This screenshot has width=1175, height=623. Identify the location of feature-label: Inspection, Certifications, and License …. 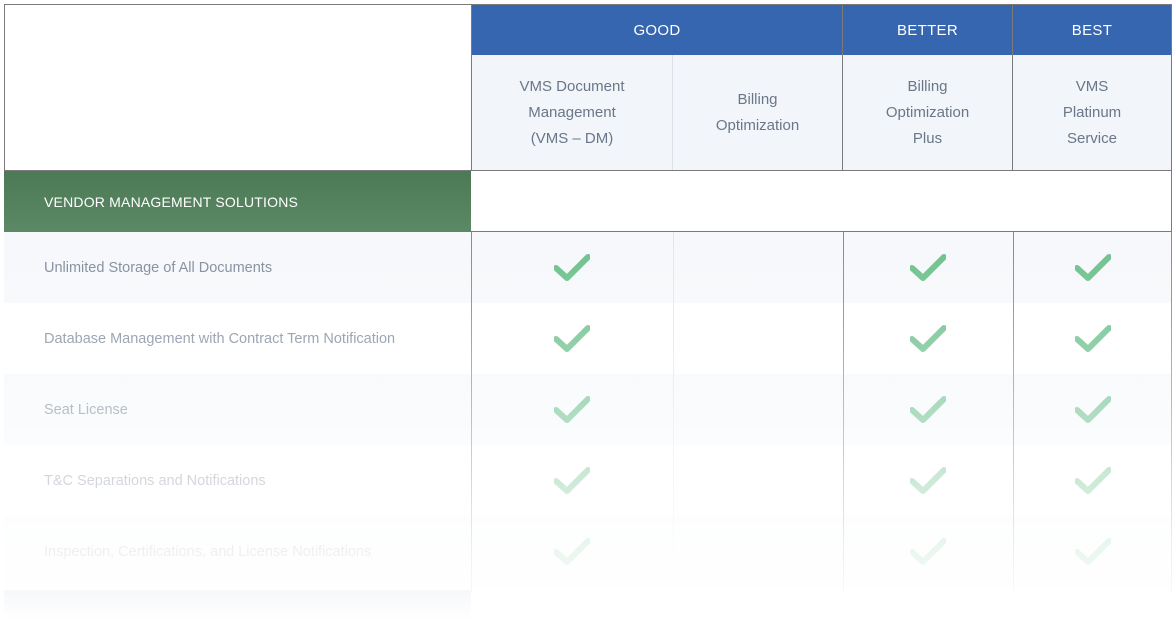
(208, 551).